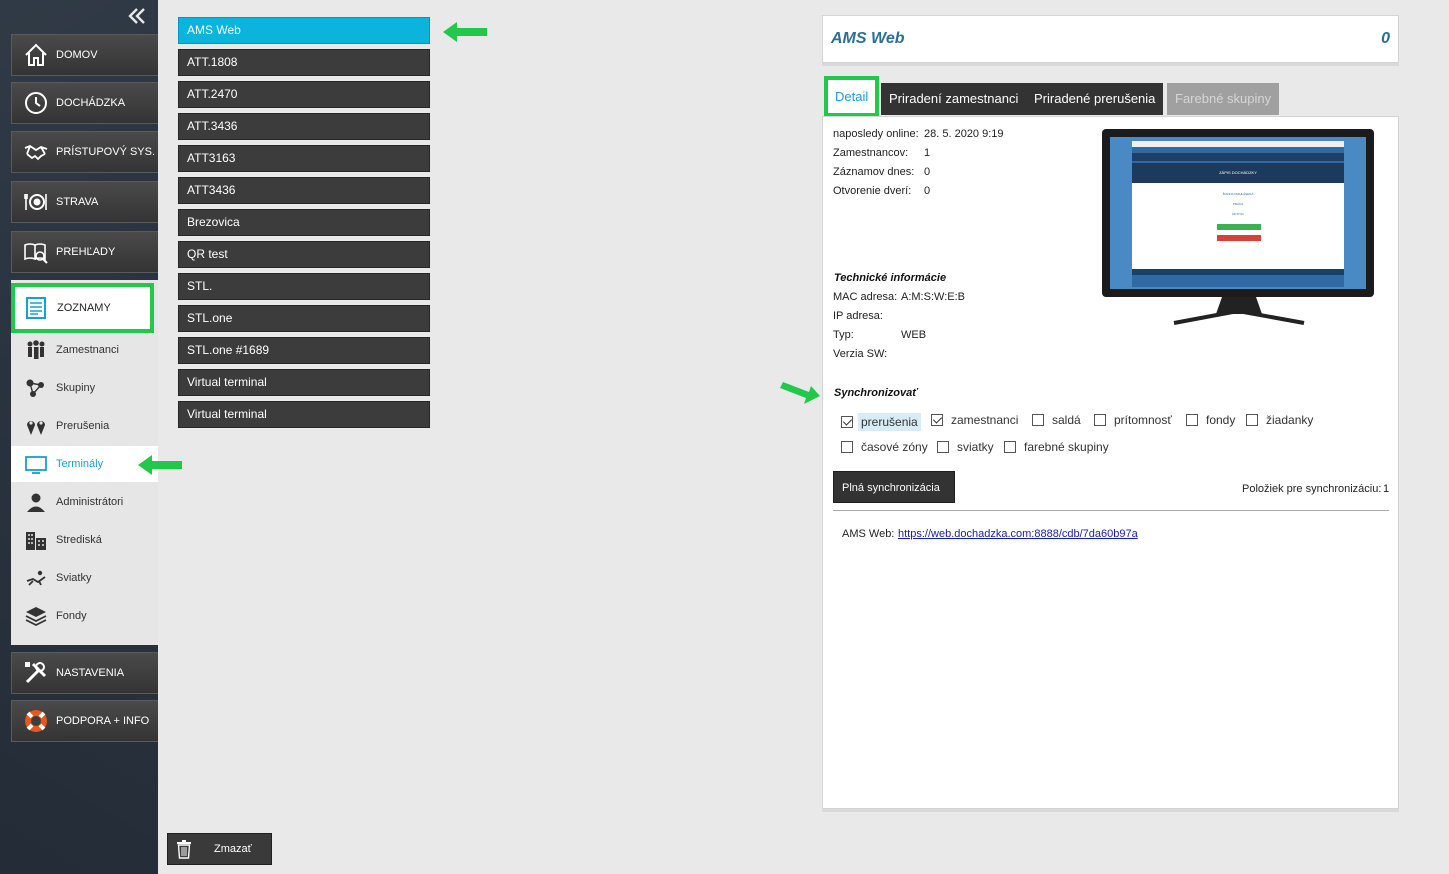 Image resolution: width=1449 pixels, height=874 pixels. Describe the element at coordinates (933, 297) in the screenshot. I see `mac-value: A:M:S:W:E:B` at that location.